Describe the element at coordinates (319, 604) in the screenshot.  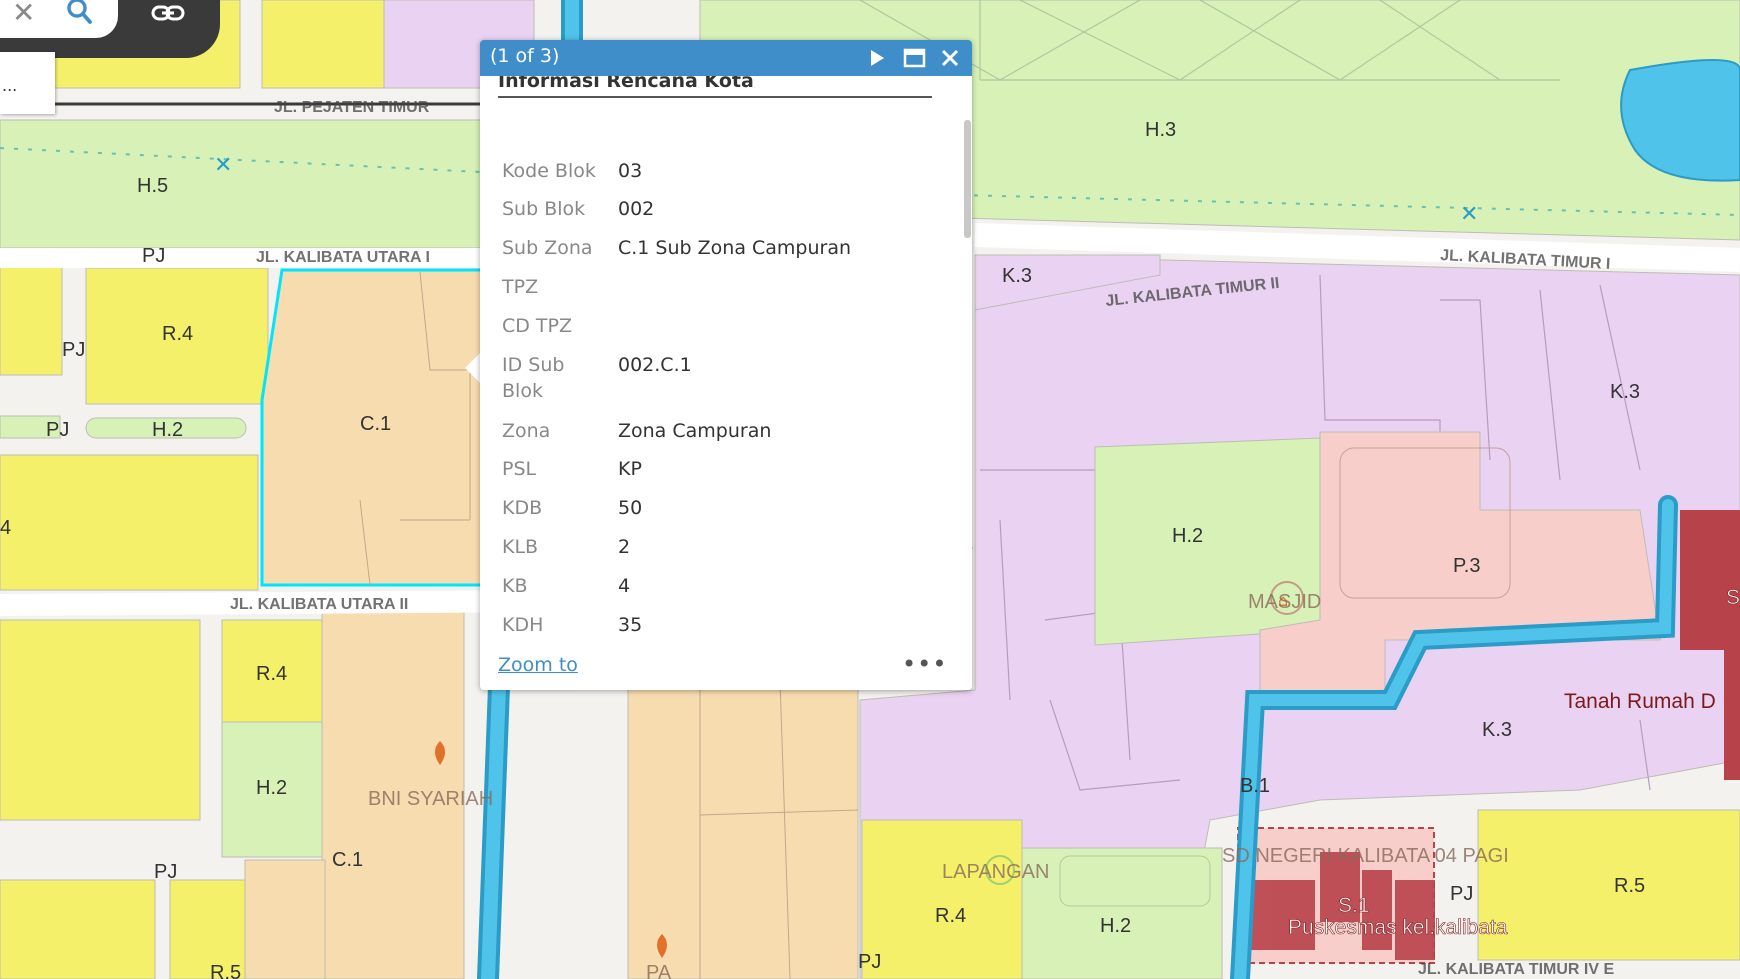
I see `street-label: JL. KALIBATA UTARA II` at that location.